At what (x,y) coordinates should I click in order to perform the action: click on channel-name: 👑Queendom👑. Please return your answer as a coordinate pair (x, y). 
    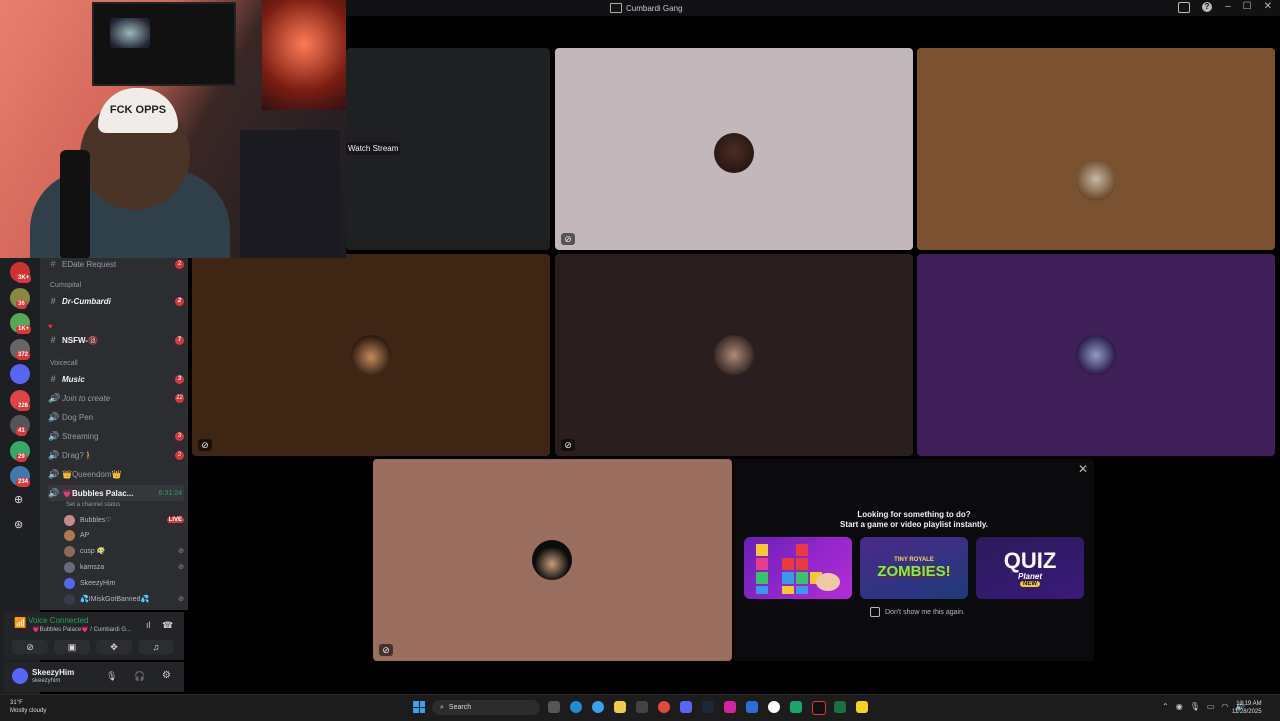
    Looking at the image, I should click on (92, 474).